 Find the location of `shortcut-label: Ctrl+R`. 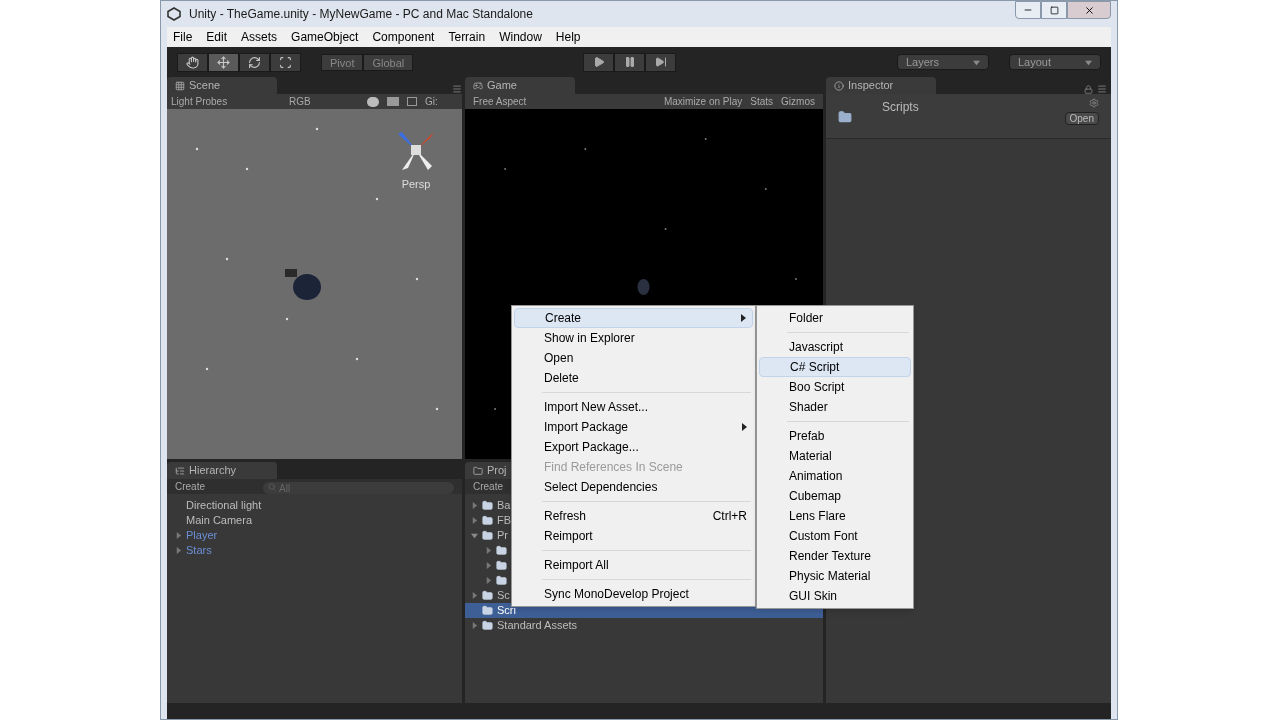

shortcut-label: Ctrl+R is located at coordinates (729, 516).